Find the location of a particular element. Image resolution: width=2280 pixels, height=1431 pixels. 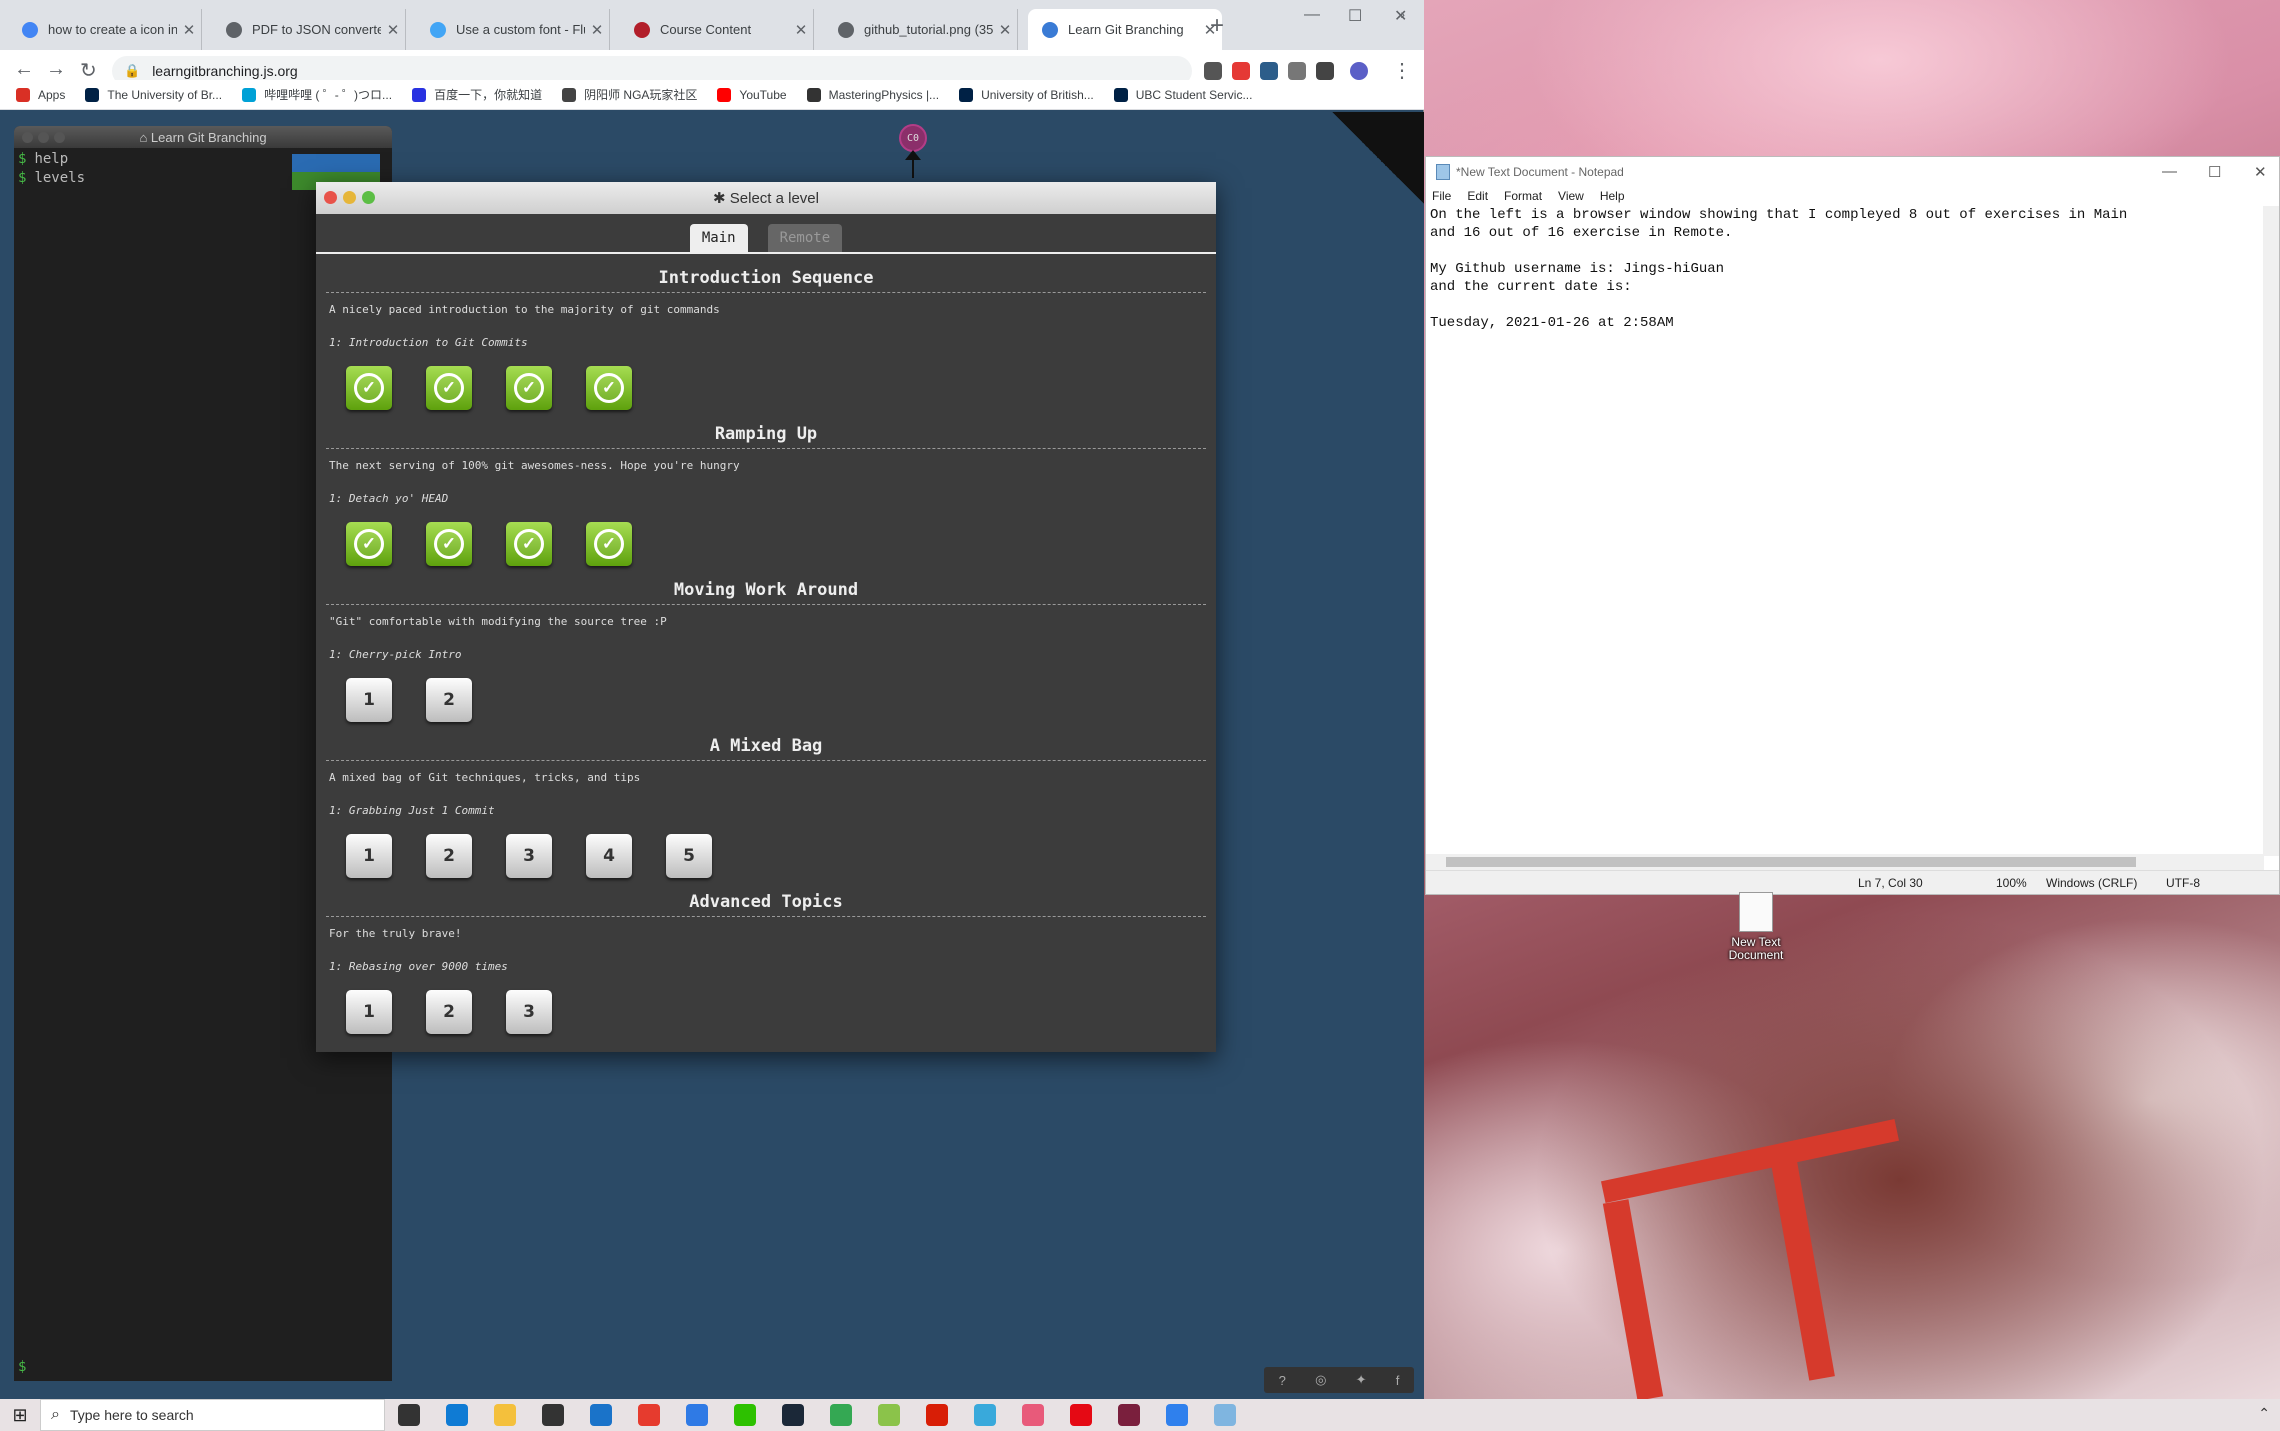

app-blue-taskbar-icon is located at coordinates (697, 1415).